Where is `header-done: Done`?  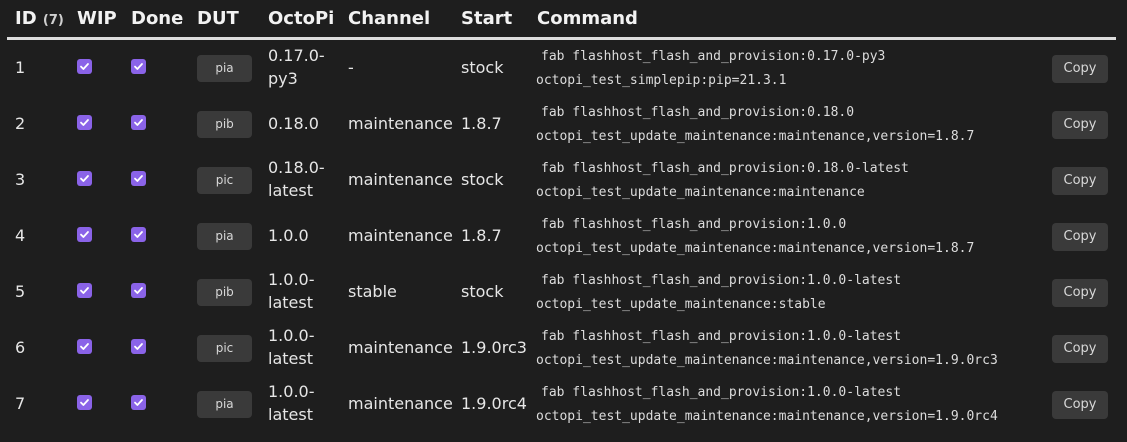
header-done: Done is located at coordinates (157, 18).